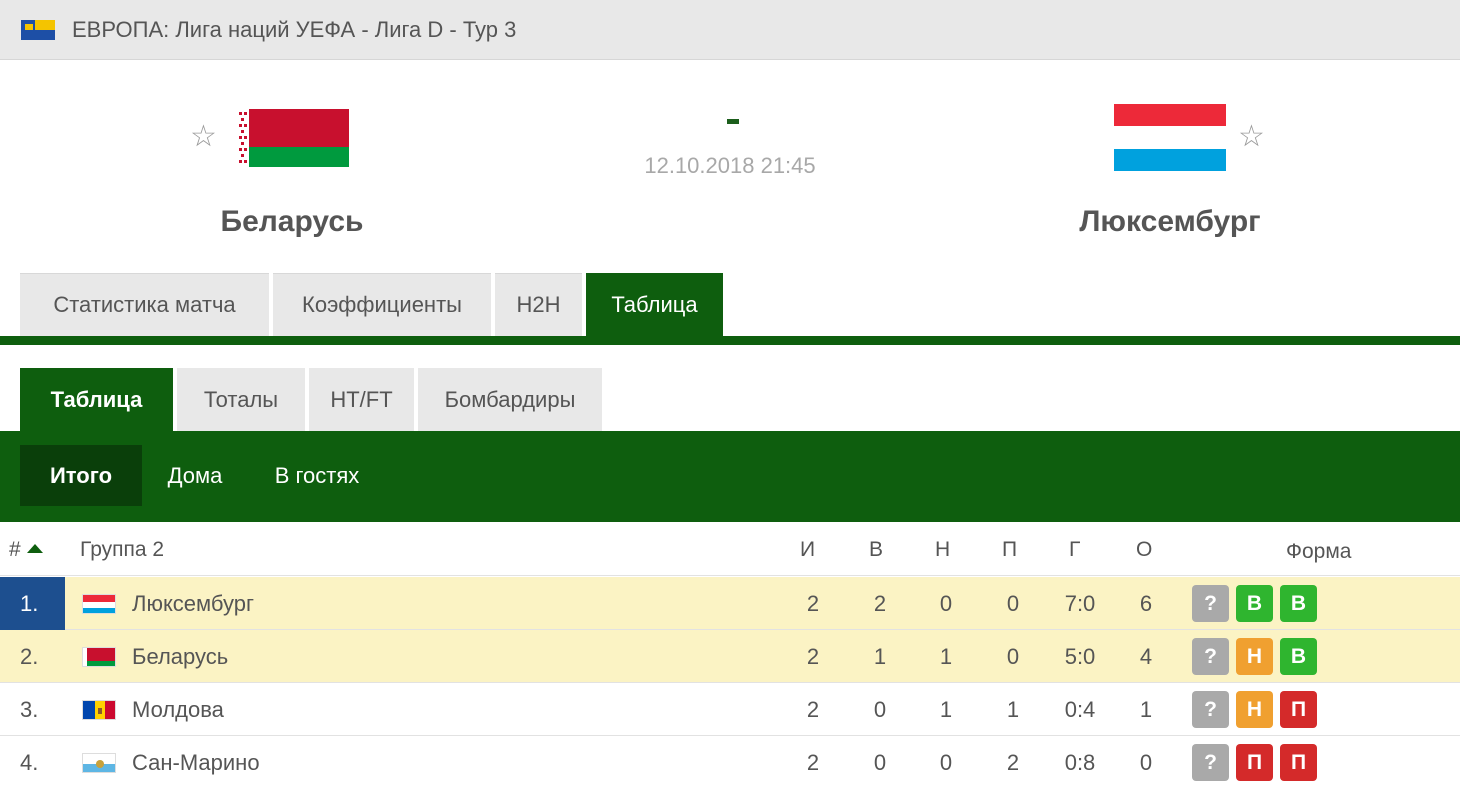  What do you see at coordinates (1146, 656) in the screenshot?
I see `points-cell: 4` at bounding box center [1146, 656].